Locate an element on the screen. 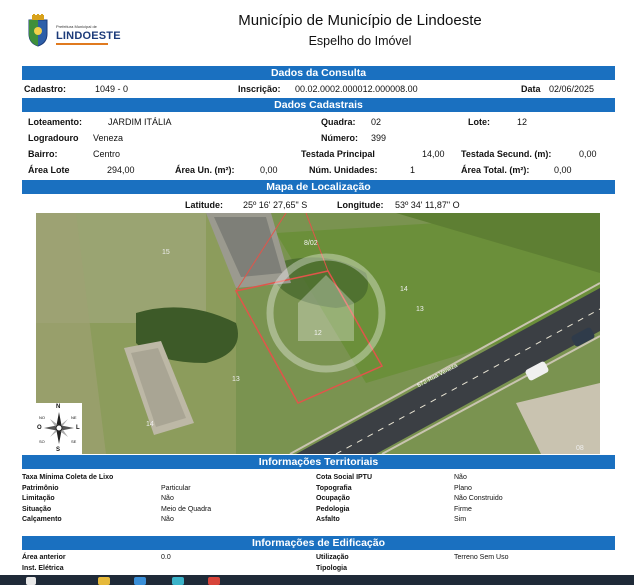 The image size is (634, 585). app-icon is located at coordinates (178, 581).